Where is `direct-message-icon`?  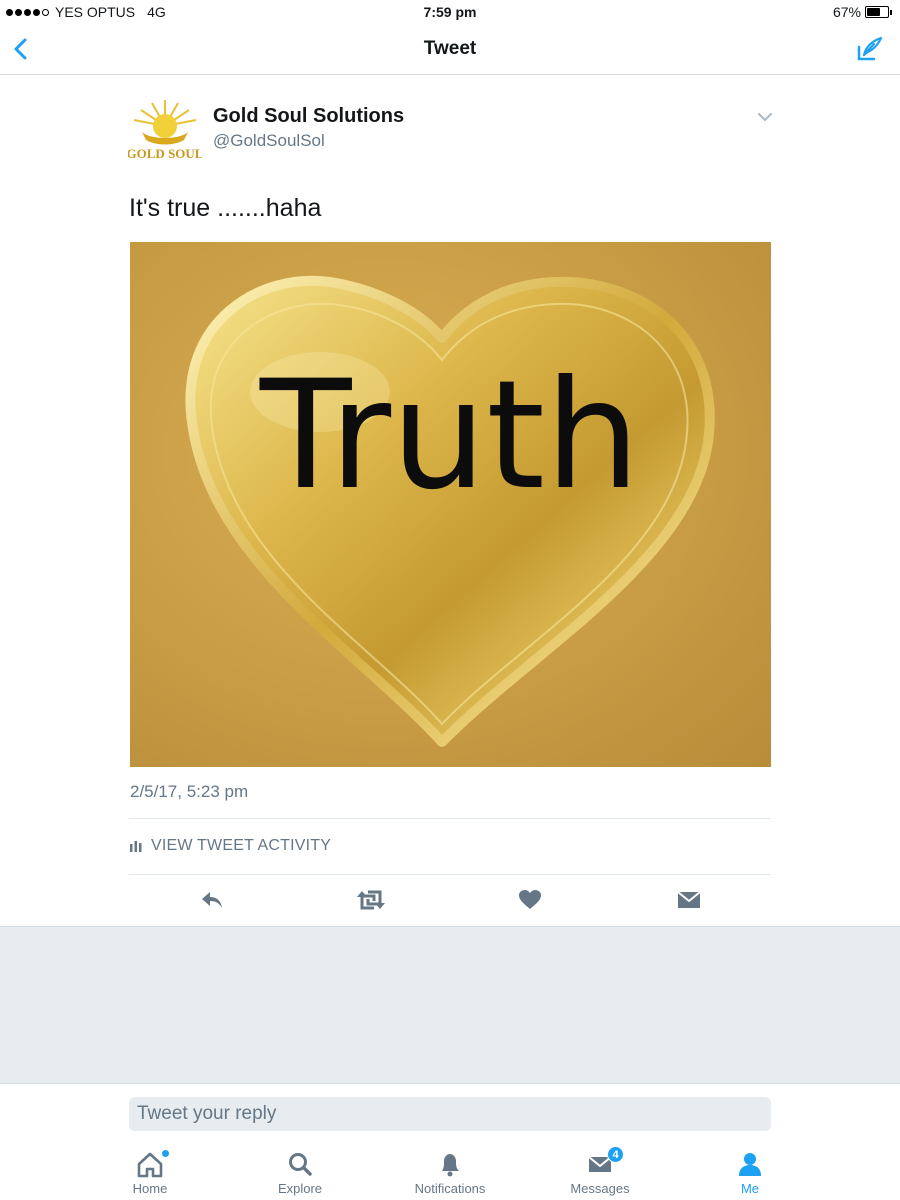
direct-message-icon is located at coordinates (689, 900).